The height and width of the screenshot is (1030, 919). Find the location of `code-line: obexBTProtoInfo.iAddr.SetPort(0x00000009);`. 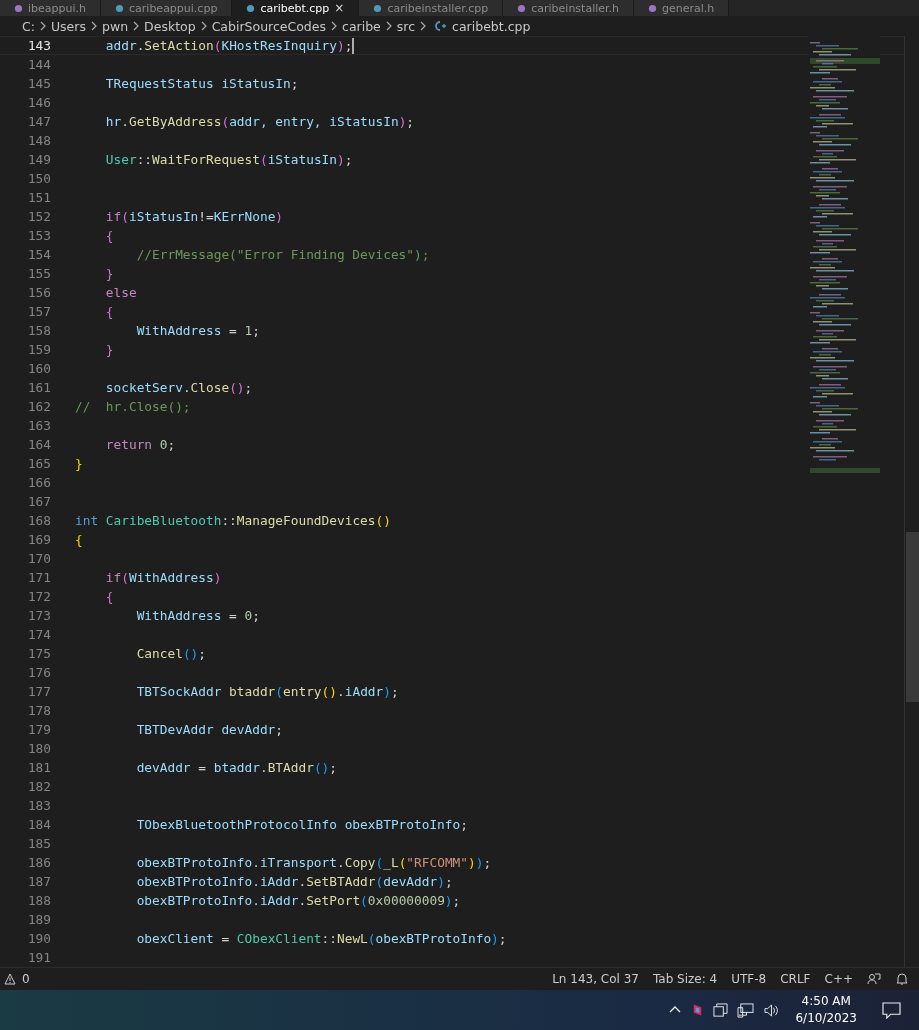

code-line: obexBTProtoInfo.iAddr.SetPort(0x00000009); is located at coordinates (298, 900).